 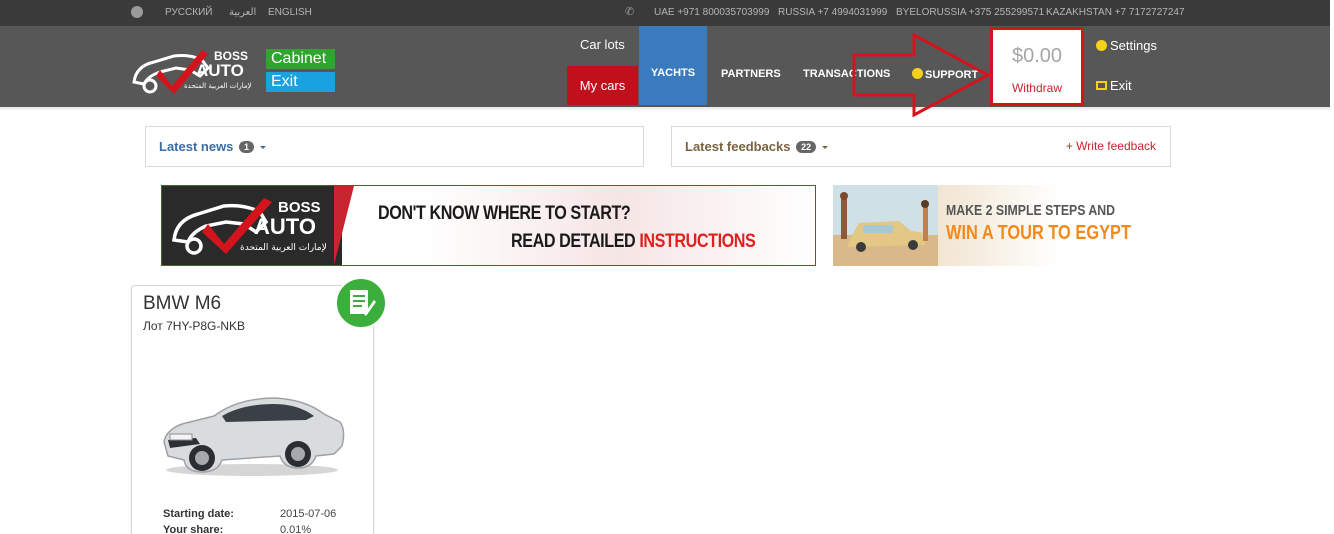 What do you see at coordinates (394, 146) in the screenshot?
I see `latest-news-dropdown: Latest news 1` at bounding box center [394, 146].